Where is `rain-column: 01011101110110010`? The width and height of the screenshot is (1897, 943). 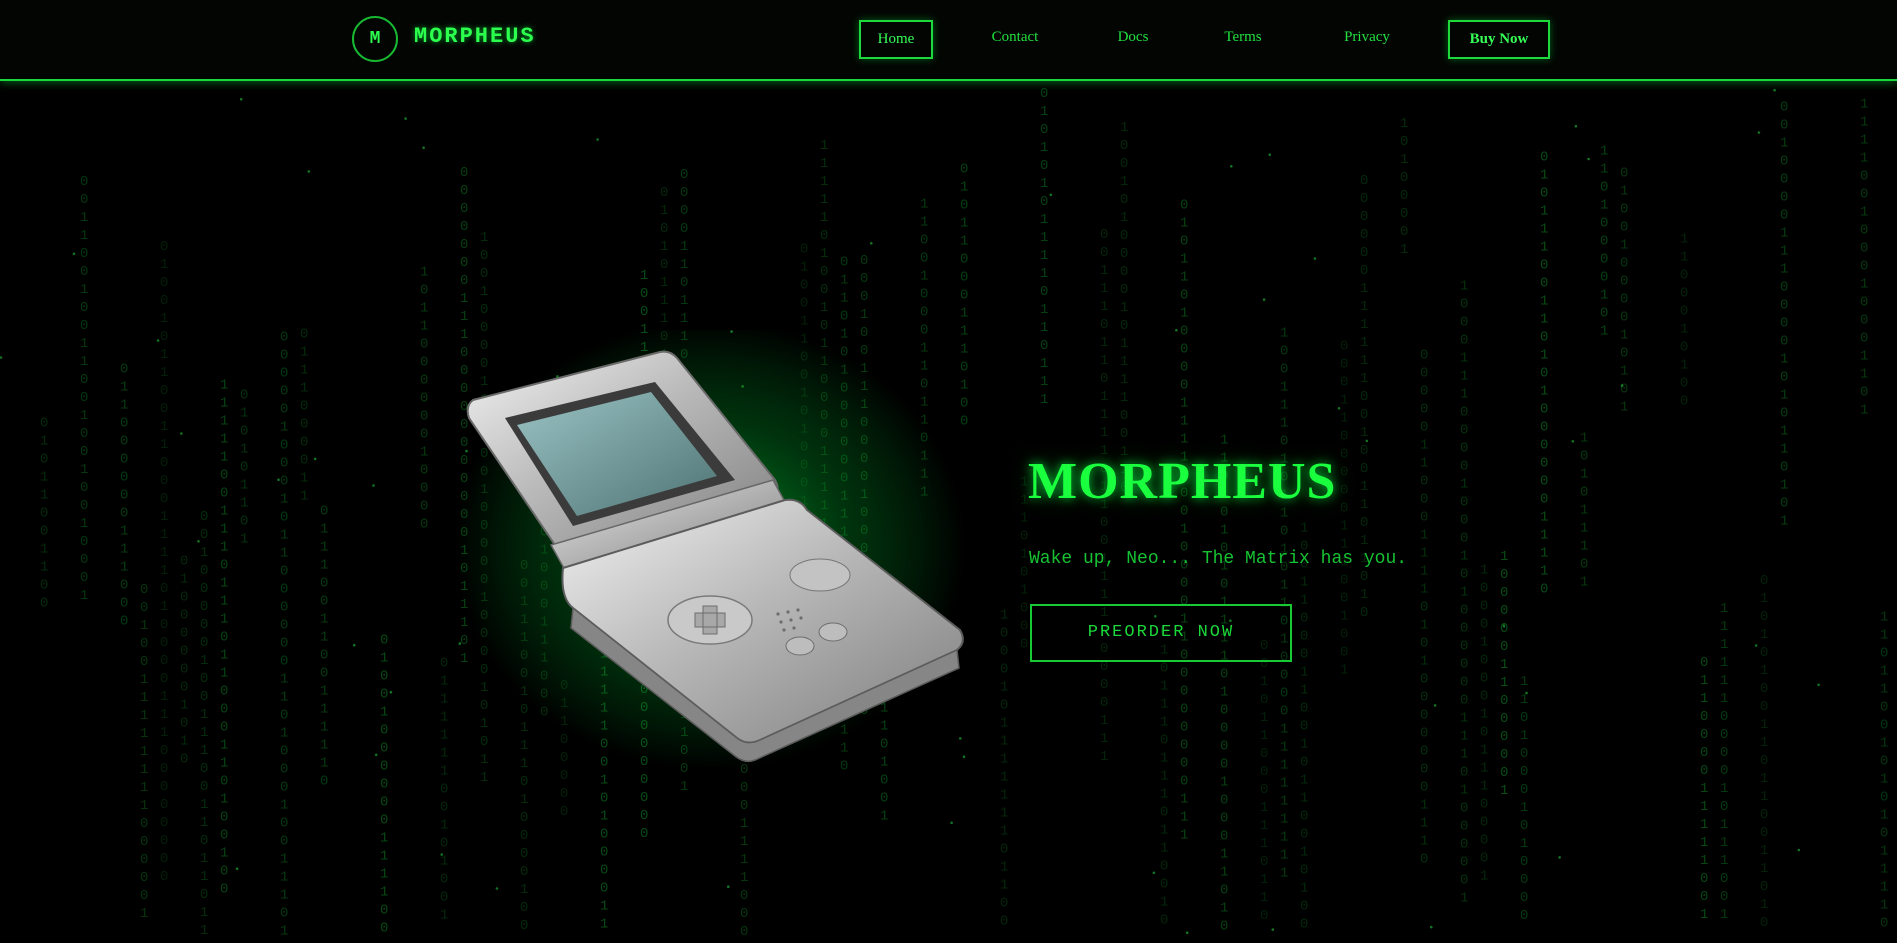 rain-column: 01011101110110010 is located at coordinates (1164, 777).